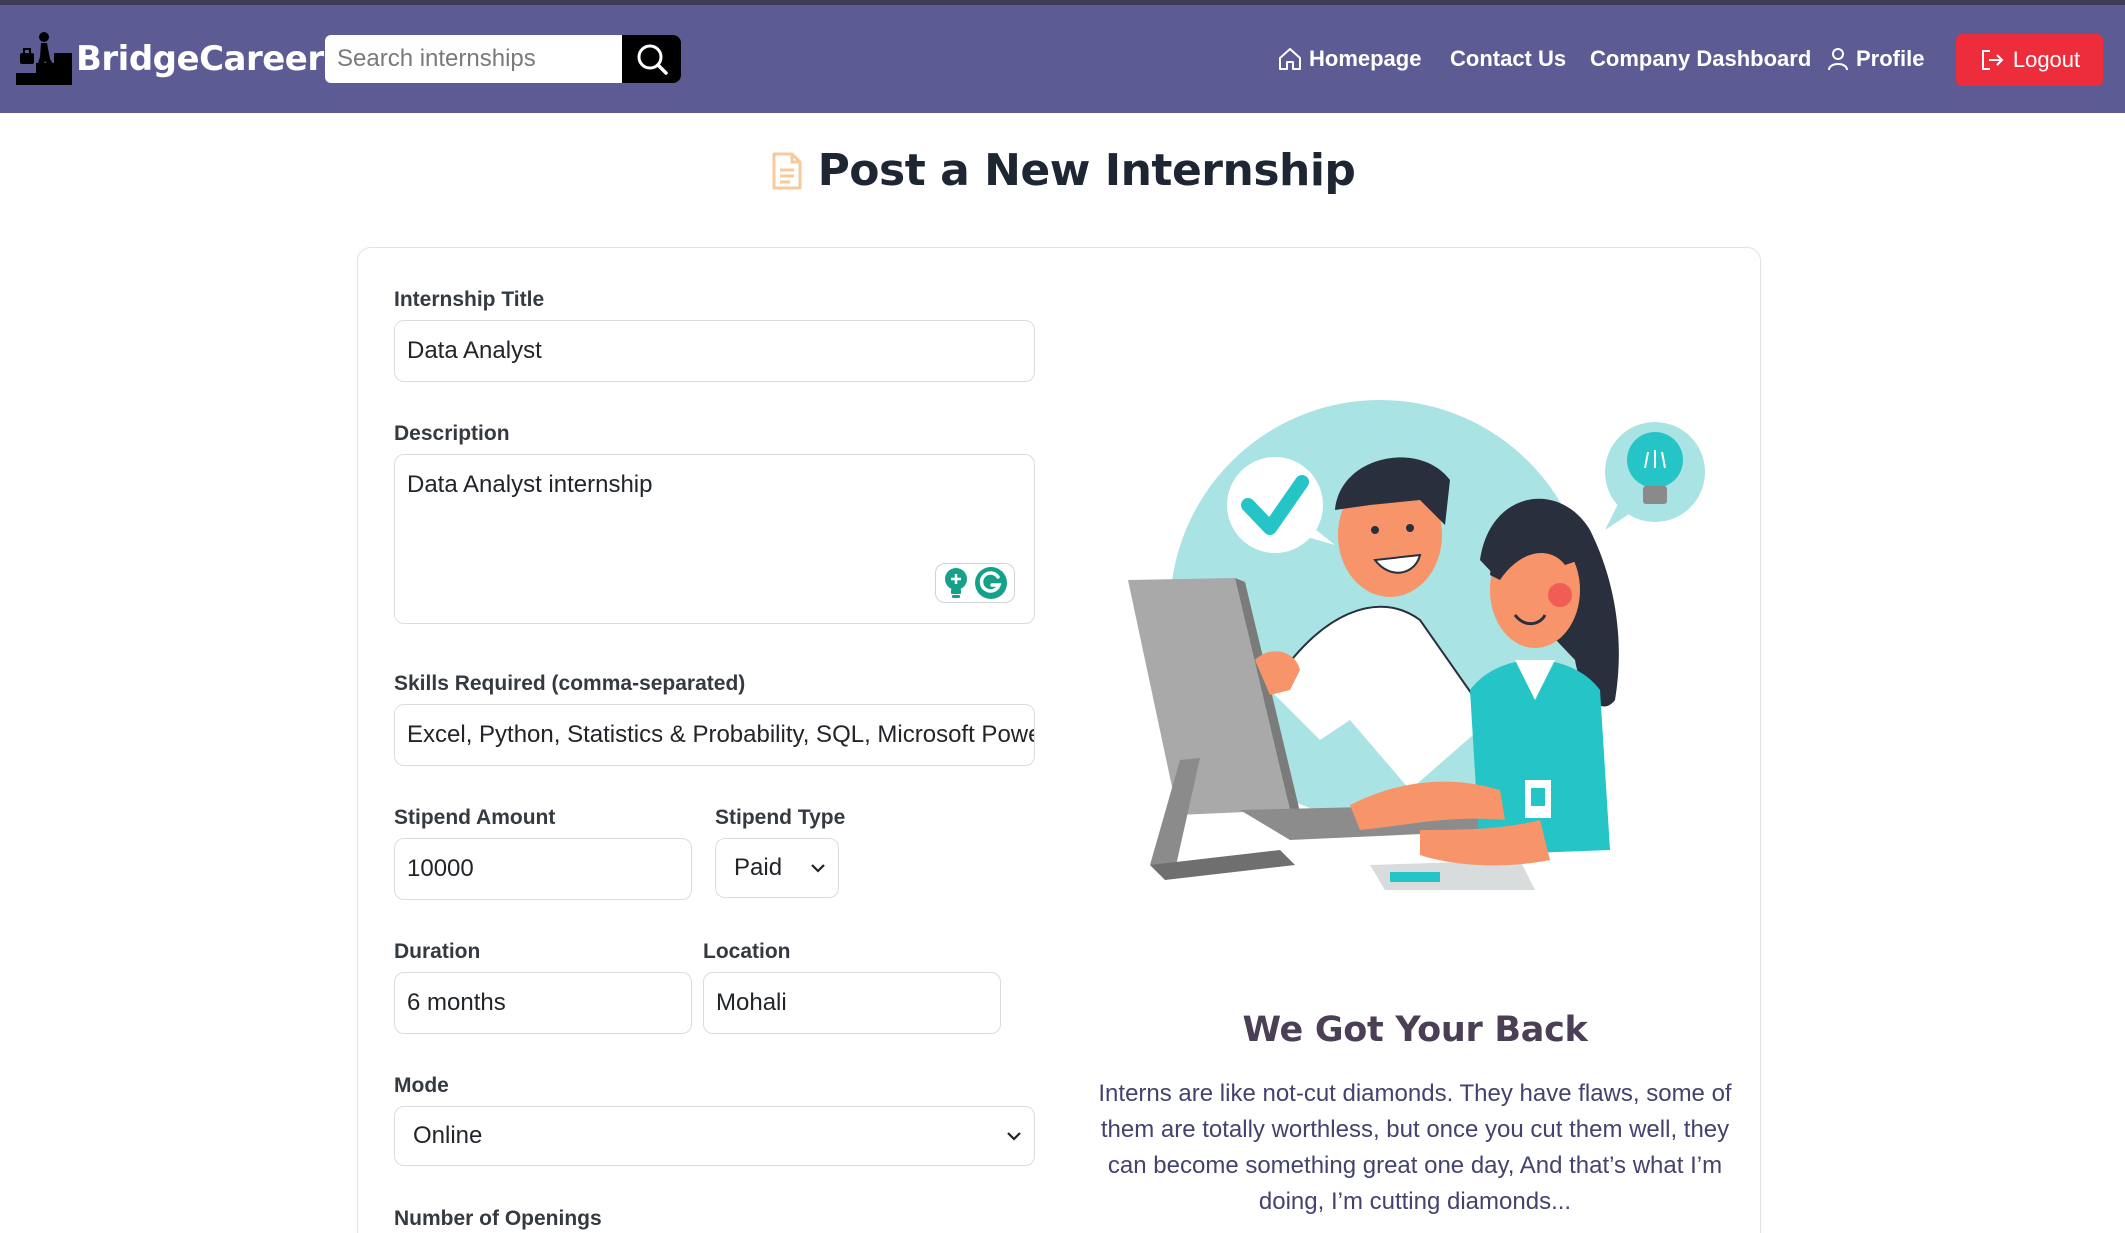 The image size is (2125, 1233). I want to click on page-title: Post a New Internship, so click(1086, 170).